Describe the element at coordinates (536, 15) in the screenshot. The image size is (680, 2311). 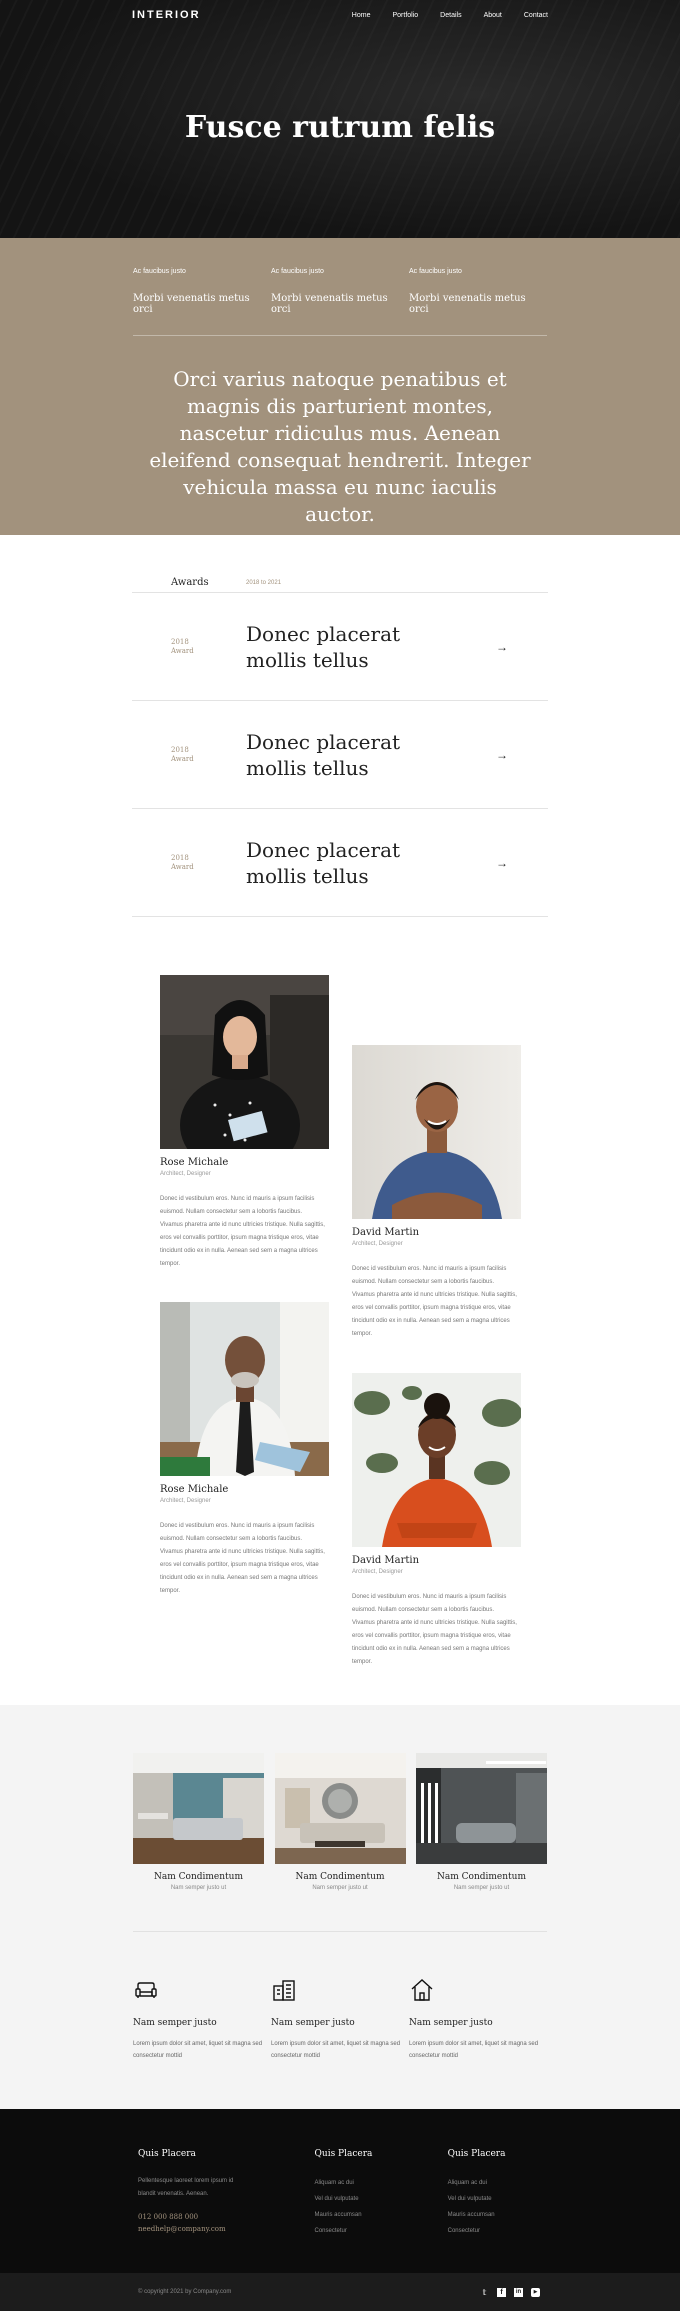
I see `nav-item-contact: Contact` at that location.